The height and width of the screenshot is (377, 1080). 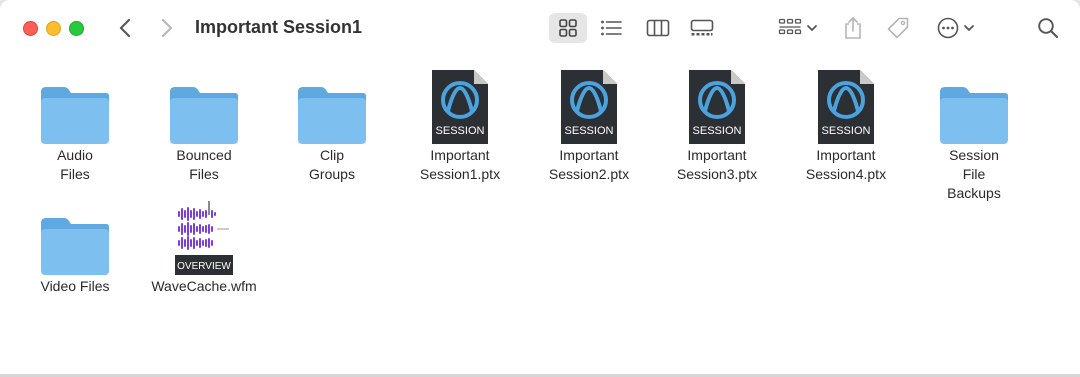 I want to click on file-name: Audio Files, so click(x=75, y=164).